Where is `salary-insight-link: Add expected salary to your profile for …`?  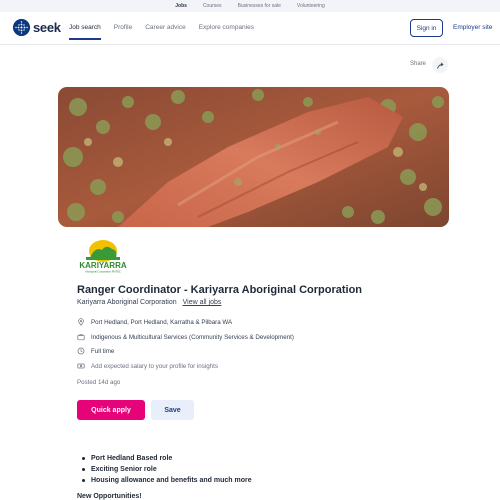 salary-insight-link: Add expected salary to your profile for … is located at coordinates (154, 366).